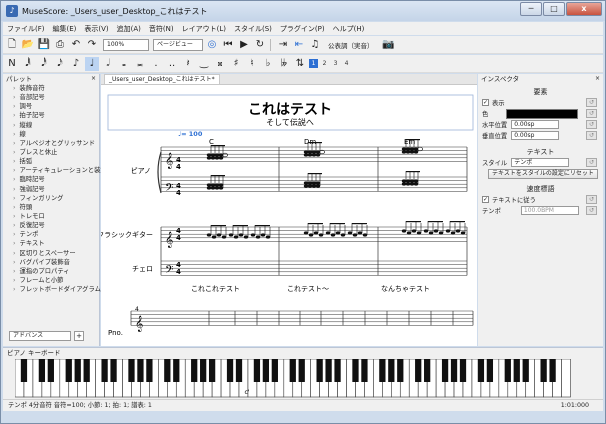 The height and width of the screenshot is (424, 606). What do you see at coordinates (56, 234) in the screenshot?
I see `palette-item: テンポ` at bounding box center [56, 234].